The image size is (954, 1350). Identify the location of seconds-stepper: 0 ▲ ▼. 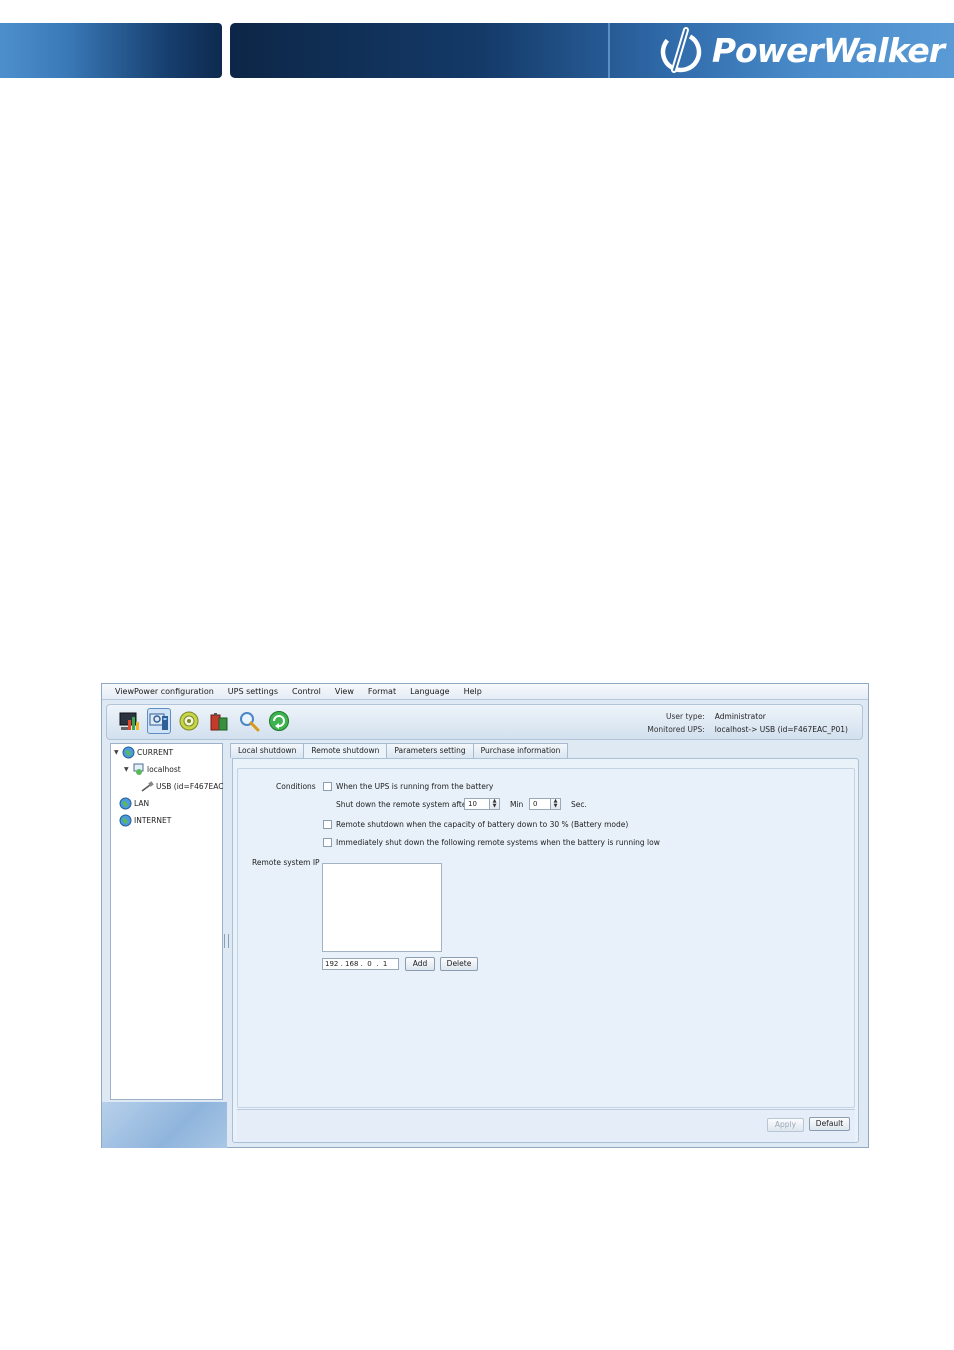
(545, 804).